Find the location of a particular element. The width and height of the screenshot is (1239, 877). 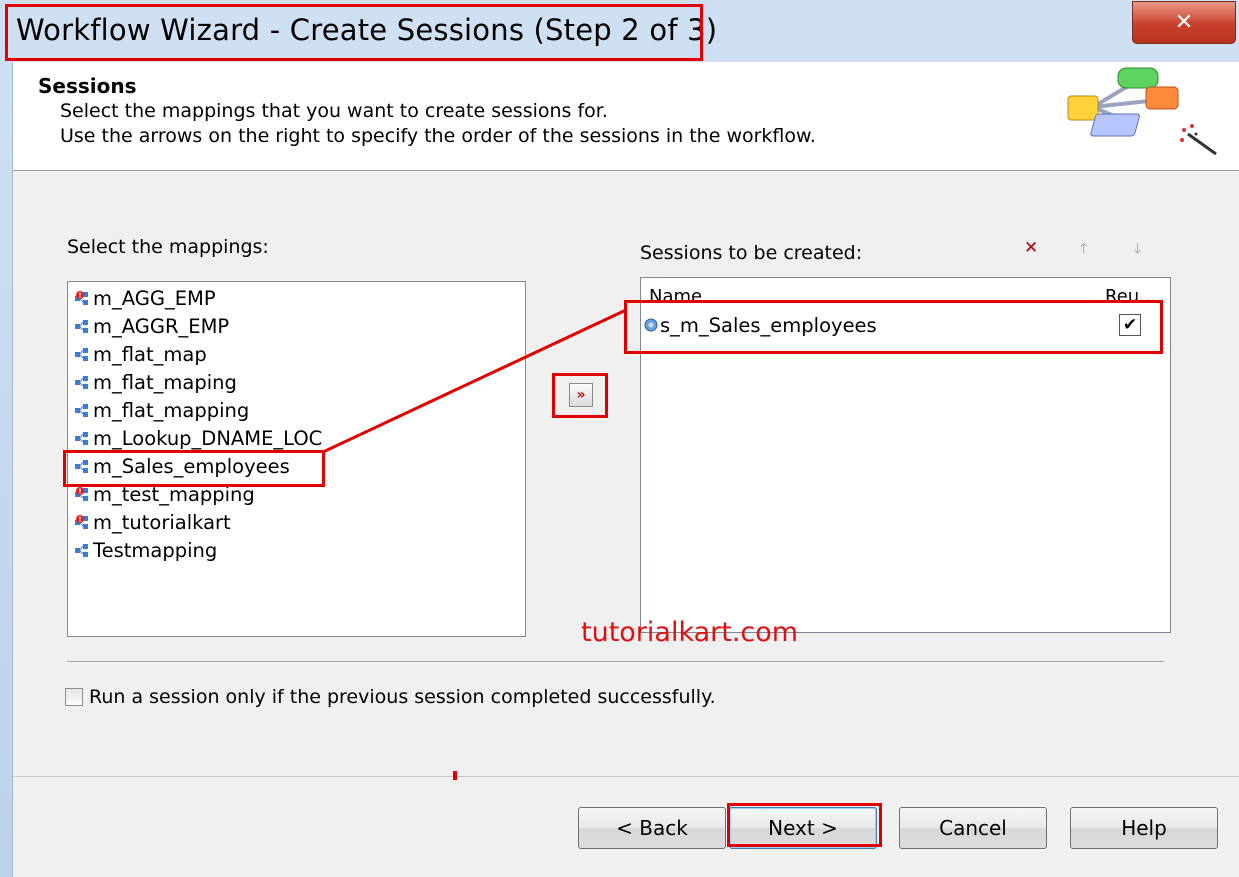

mapping-name: Testmapping is located at coordinates (155, 550).